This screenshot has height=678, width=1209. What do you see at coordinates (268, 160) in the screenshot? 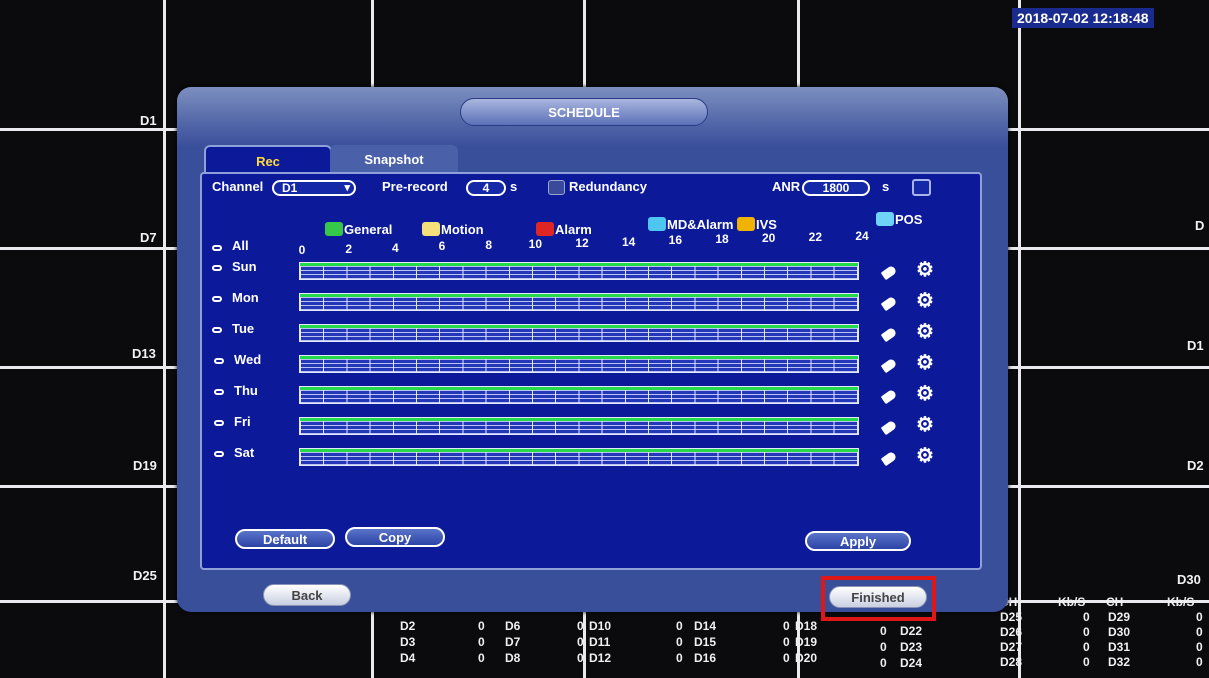
I see `tab-rec: Rec` at bounding box center [268, 160].